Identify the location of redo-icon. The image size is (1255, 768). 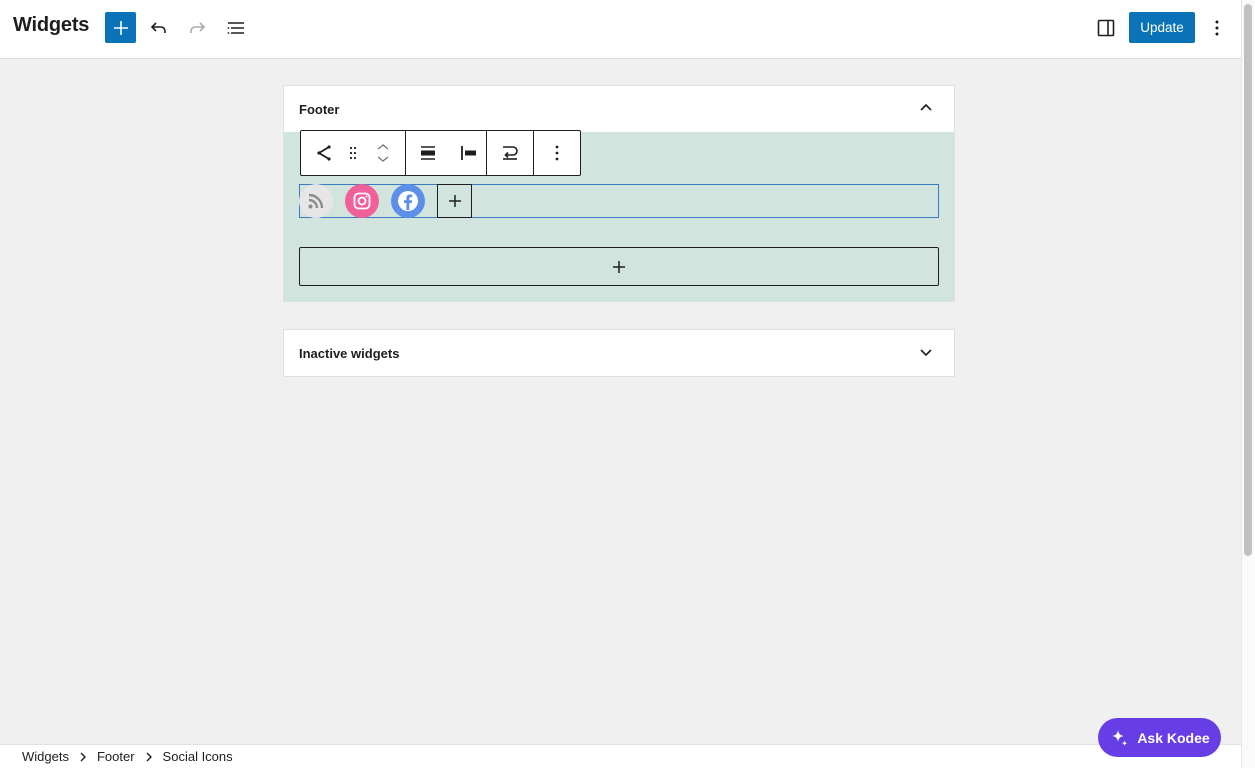
(197, 27).